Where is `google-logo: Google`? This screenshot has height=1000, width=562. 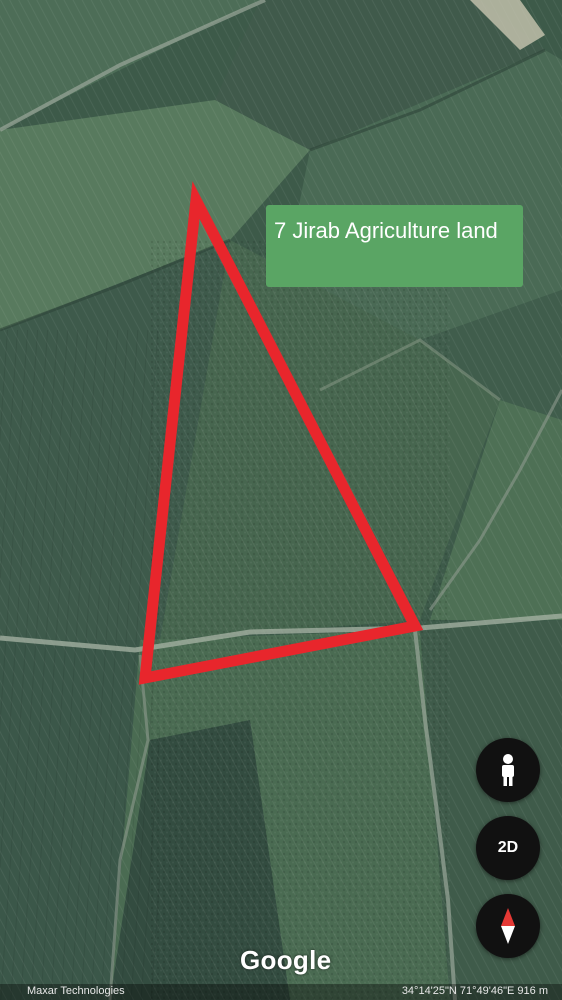
google-logo: Google is located at coordinates (286, 960).